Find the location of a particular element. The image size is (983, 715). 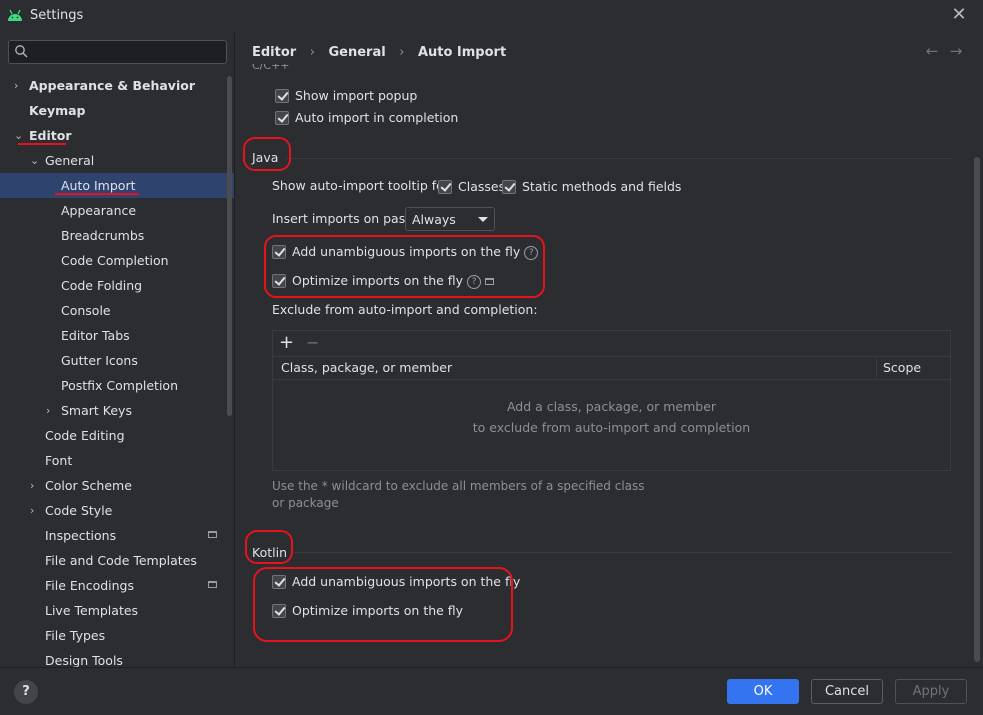

sidebar-item-gutter-icons: Gutter Icons is located at coordinates (117, 360).